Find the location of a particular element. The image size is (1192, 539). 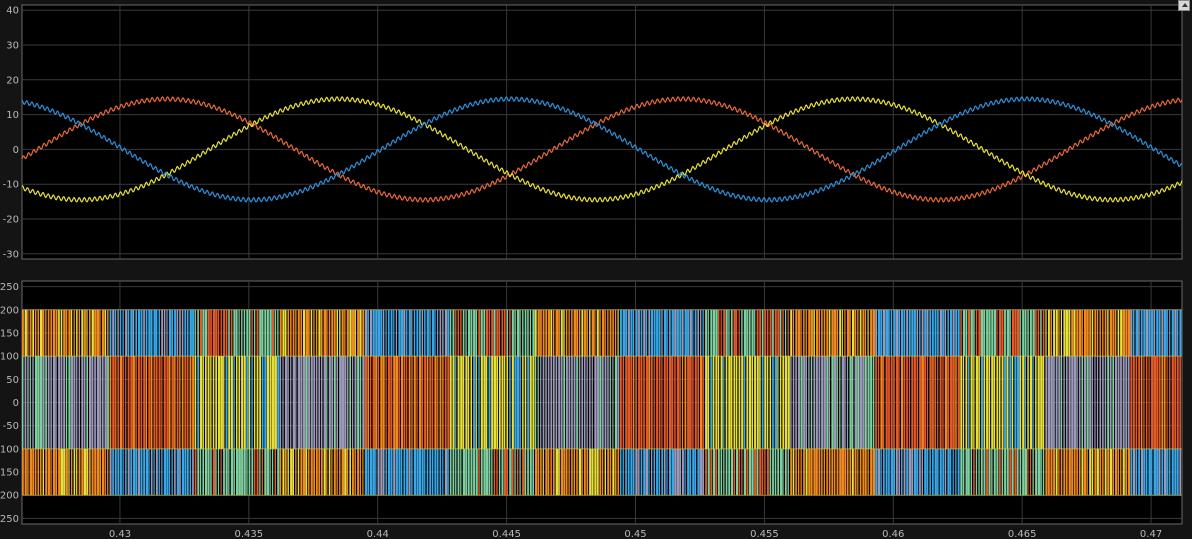

y-tick-label: 250 is located at coordinates (9, 287).